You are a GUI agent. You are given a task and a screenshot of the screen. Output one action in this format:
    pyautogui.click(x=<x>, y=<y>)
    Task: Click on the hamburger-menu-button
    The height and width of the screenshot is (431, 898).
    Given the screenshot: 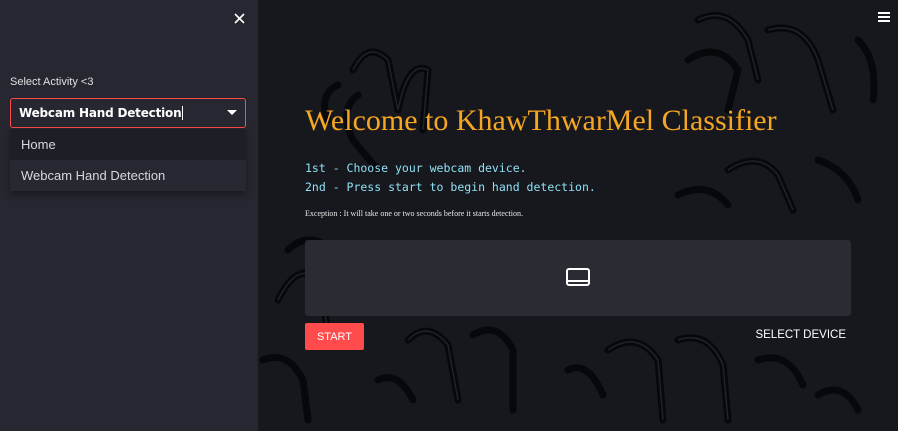 What is the action you would take?
    pyautogui.click(x=884, y=17)
    